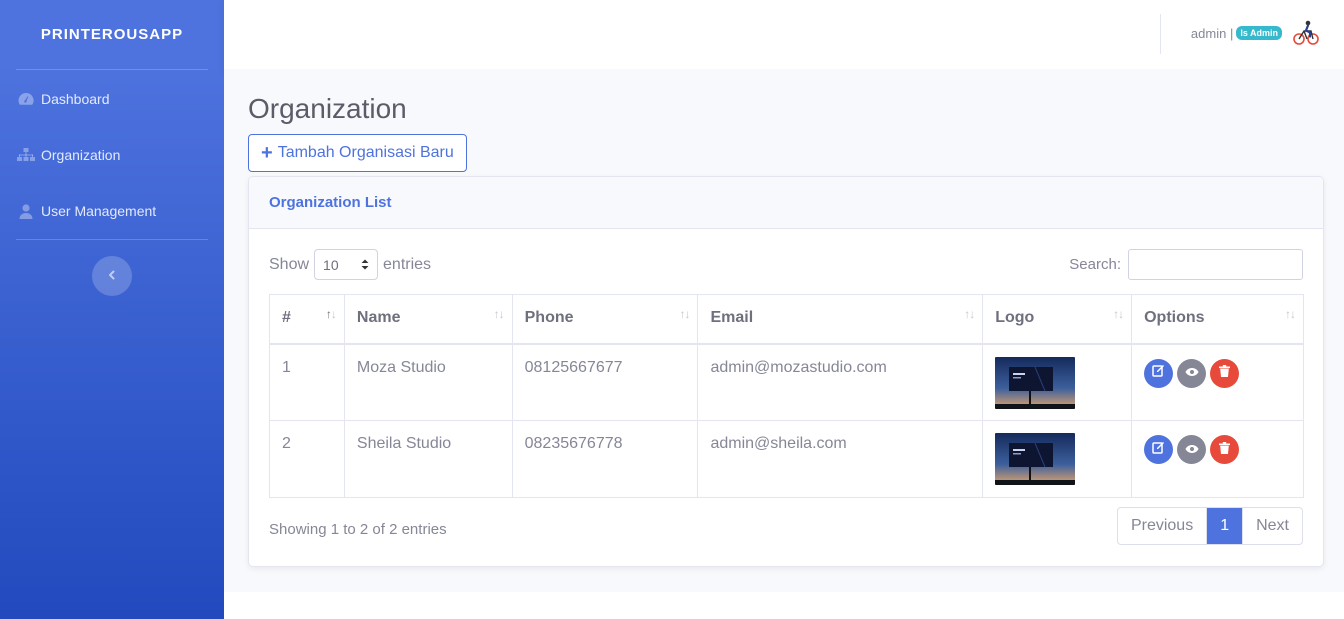  What do you see at coordinates (365, 265) in the screenshot?
I see `select-updown-icon` at bounding box center [365, 265].